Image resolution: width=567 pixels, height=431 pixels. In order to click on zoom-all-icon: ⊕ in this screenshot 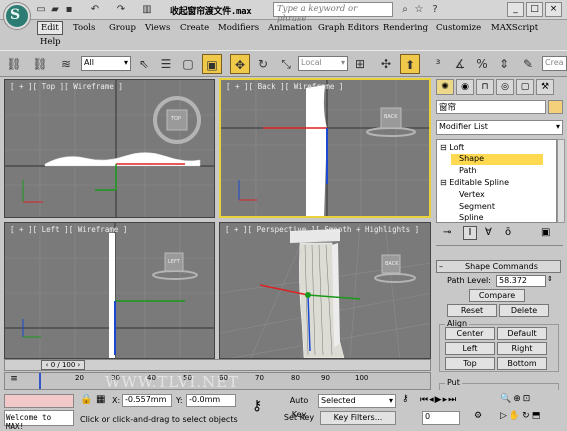, I will do `click(518, 399)`.